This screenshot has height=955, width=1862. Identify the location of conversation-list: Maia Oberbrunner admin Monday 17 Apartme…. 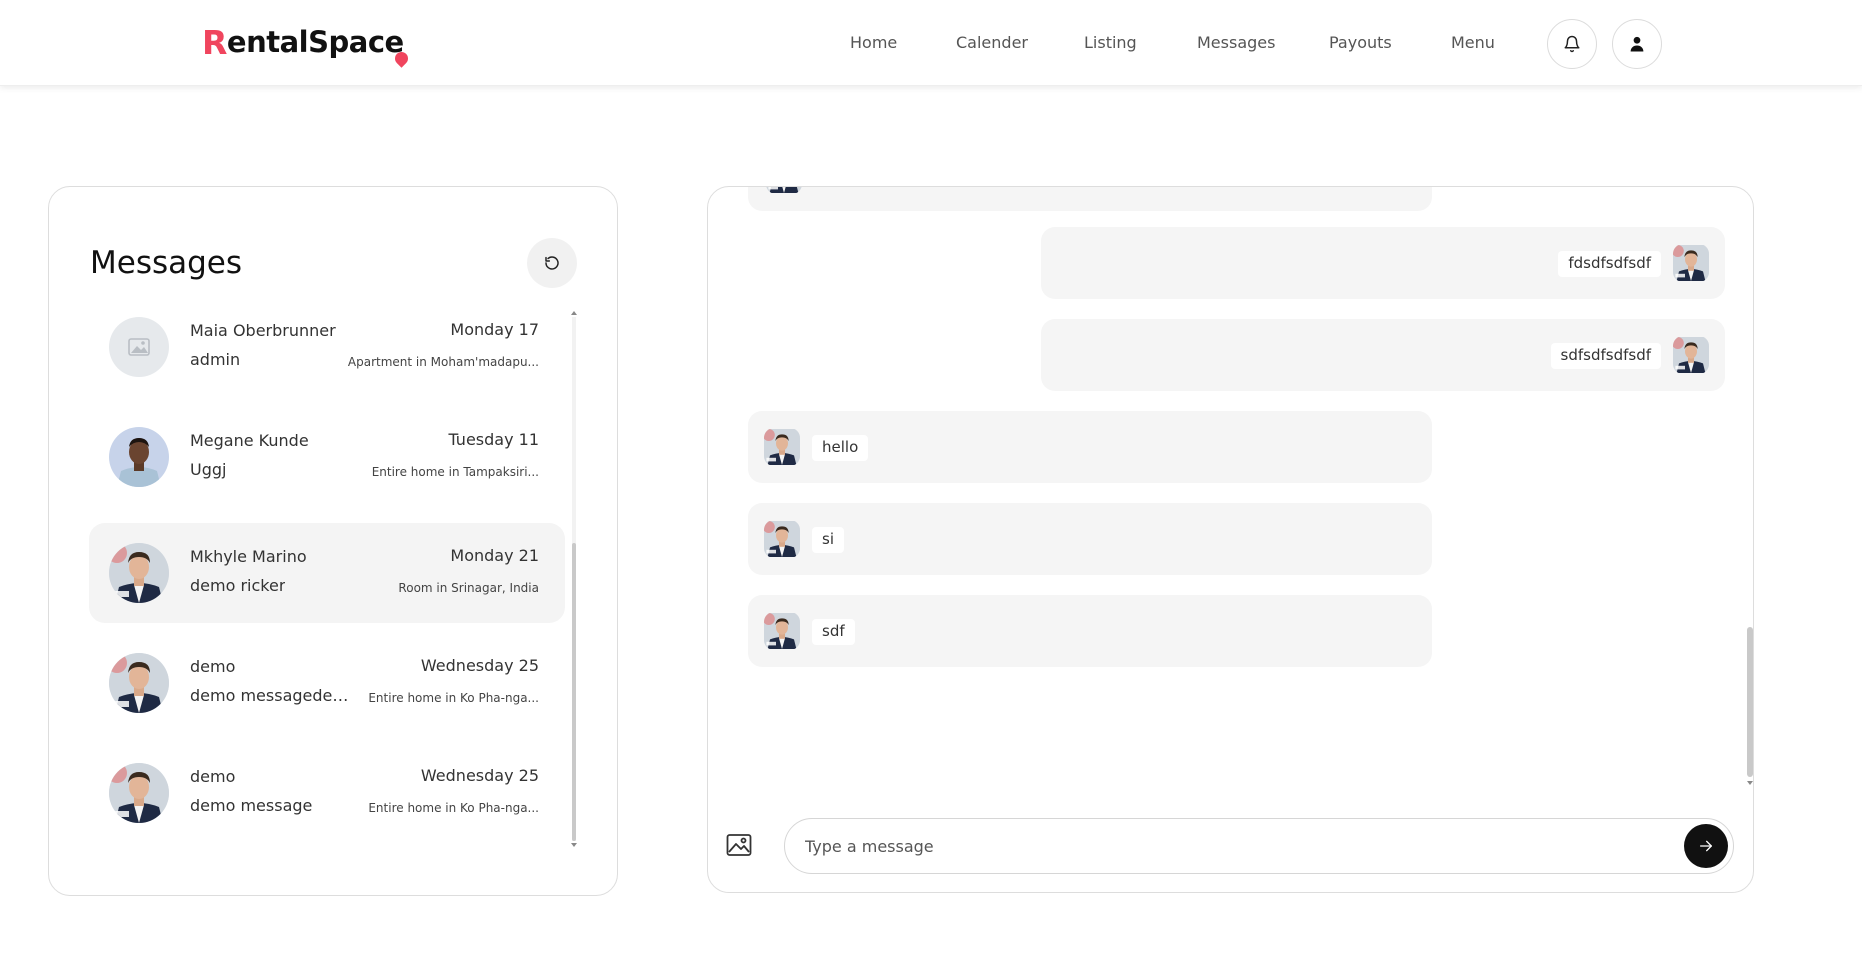
(329, 585).